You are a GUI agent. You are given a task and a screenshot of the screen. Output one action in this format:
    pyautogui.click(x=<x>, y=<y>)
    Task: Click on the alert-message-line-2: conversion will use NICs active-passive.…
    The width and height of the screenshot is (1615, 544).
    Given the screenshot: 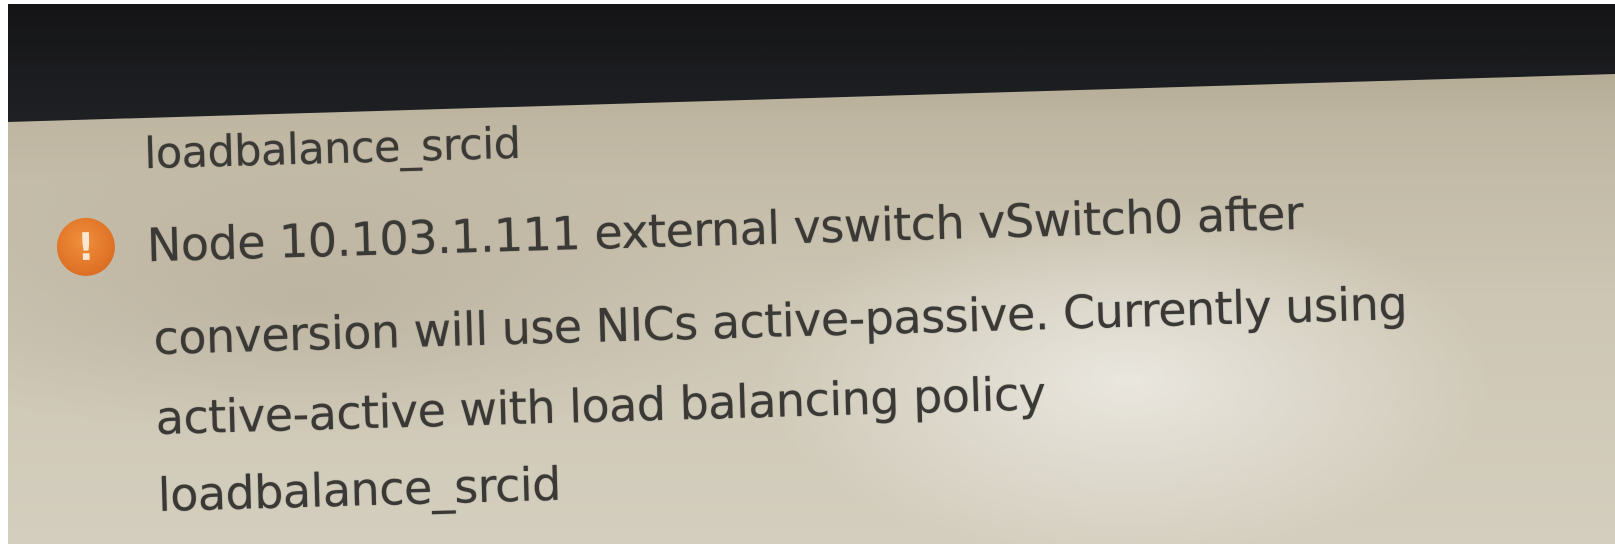 What is the action you would take?
    pyautogui.click(x=780, y=321)
    